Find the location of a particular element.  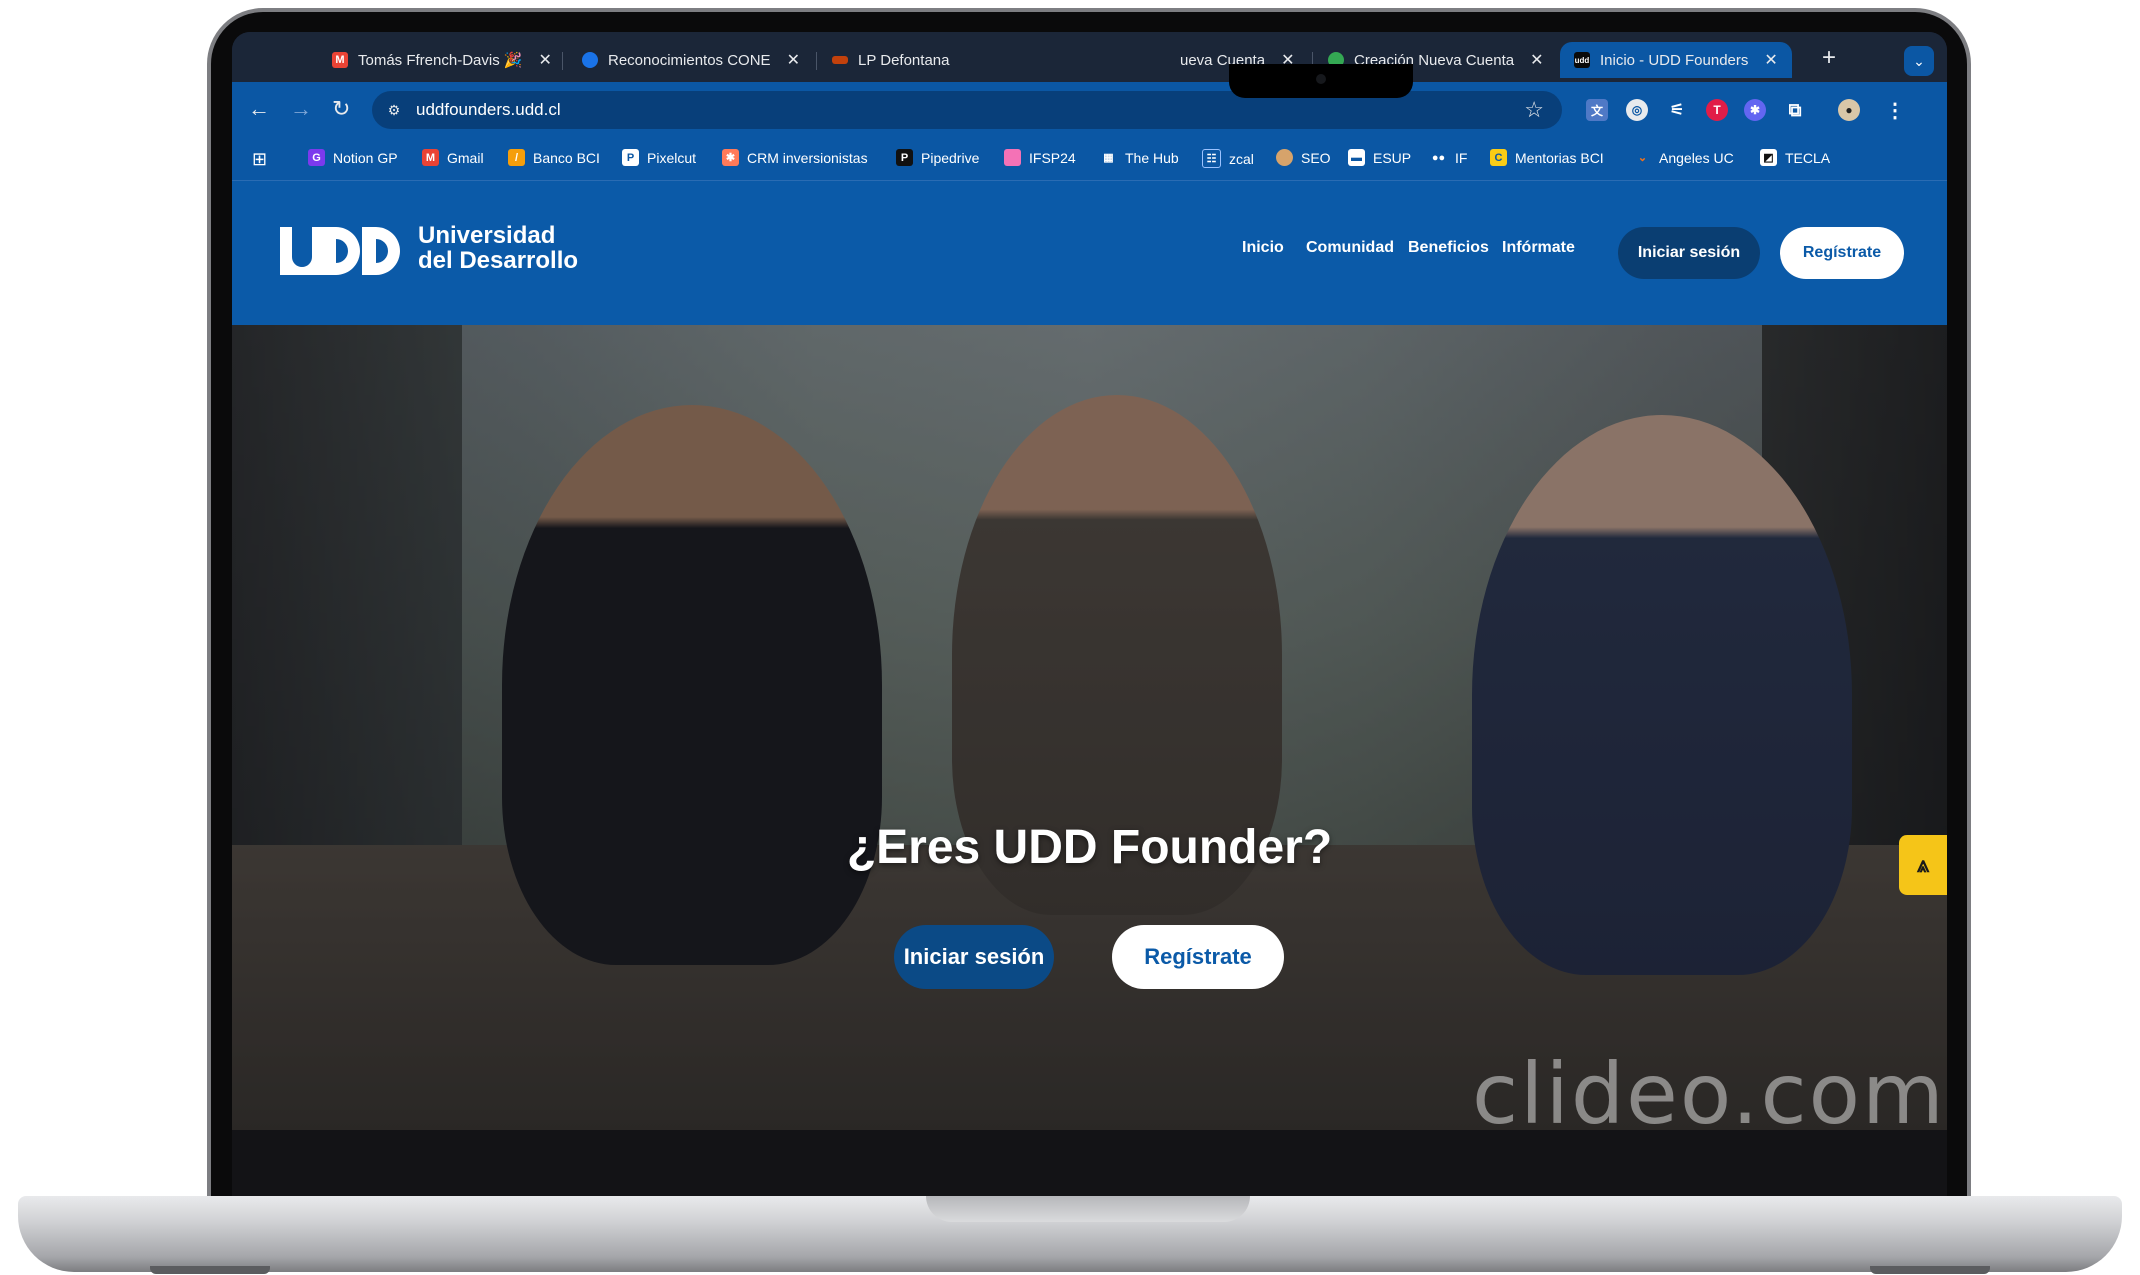

bookmark-item: ☷ zcal is located at coordinates (1228, 158).